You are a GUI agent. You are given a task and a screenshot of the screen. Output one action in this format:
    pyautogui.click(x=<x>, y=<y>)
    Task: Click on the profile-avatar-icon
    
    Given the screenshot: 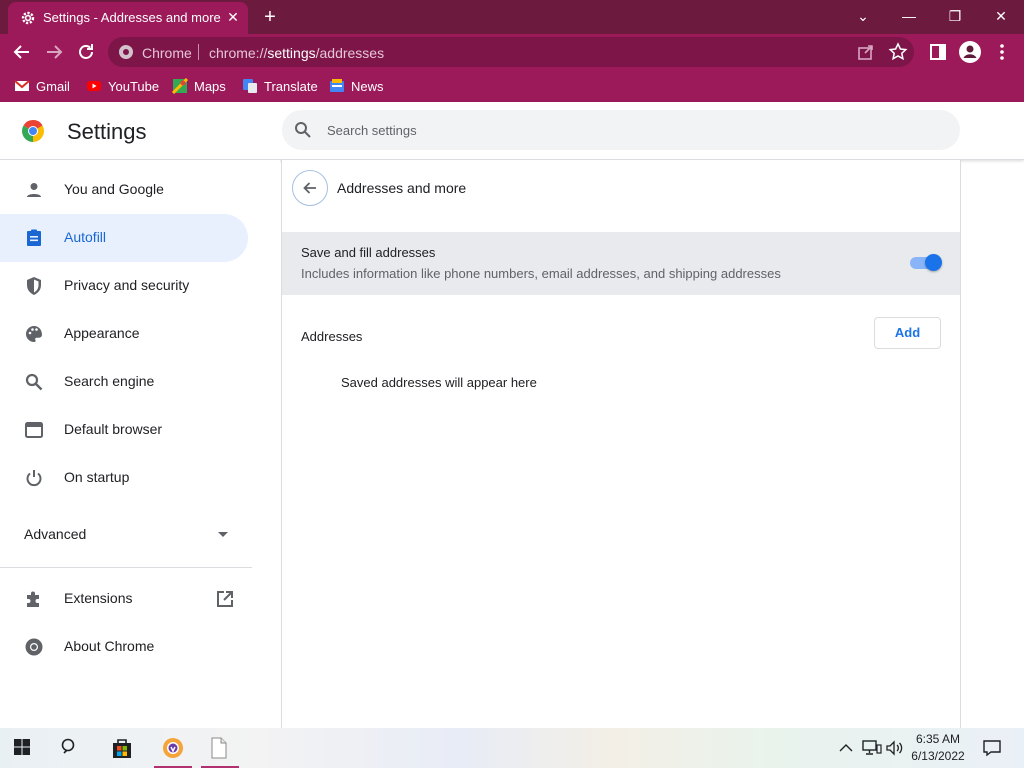 What is the action you would take?
    pyautogui.click(x=970, y=52)
    